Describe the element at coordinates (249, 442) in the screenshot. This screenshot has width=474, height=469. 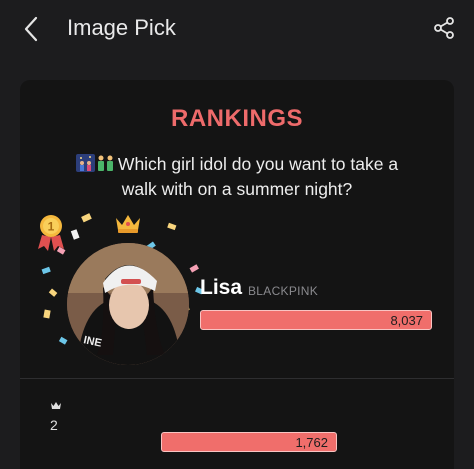
I see `vote-bar: 1,762` at that location.